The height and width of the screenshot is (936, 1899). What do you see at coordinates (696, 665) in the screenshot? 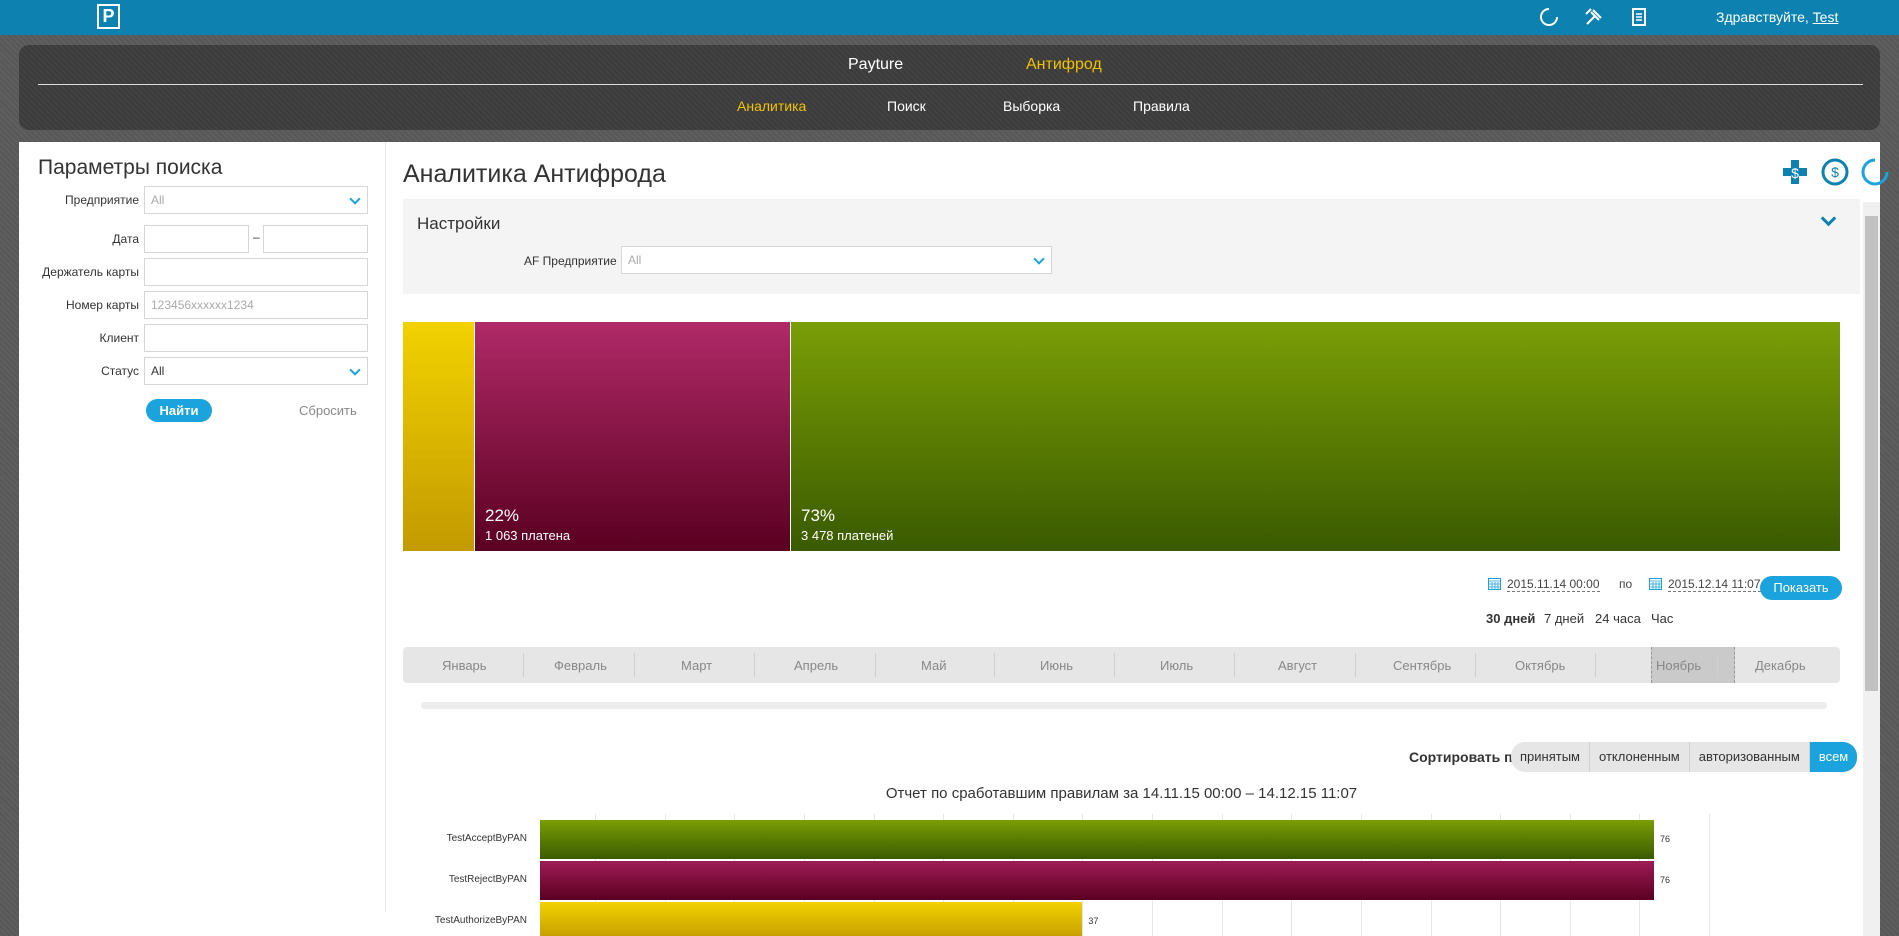
I see `month-mar: Март` at bounding box center [696, 665].